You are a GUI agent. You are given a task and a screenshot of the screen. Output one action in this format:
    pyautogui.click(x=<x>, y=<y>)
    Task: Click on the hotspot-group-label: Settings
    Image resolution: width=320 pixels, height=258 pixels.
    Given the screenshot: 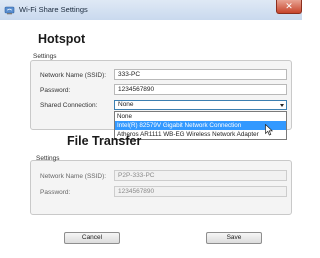 What is the action you would take?
    pyautogui.click(x=45, y=56)
    